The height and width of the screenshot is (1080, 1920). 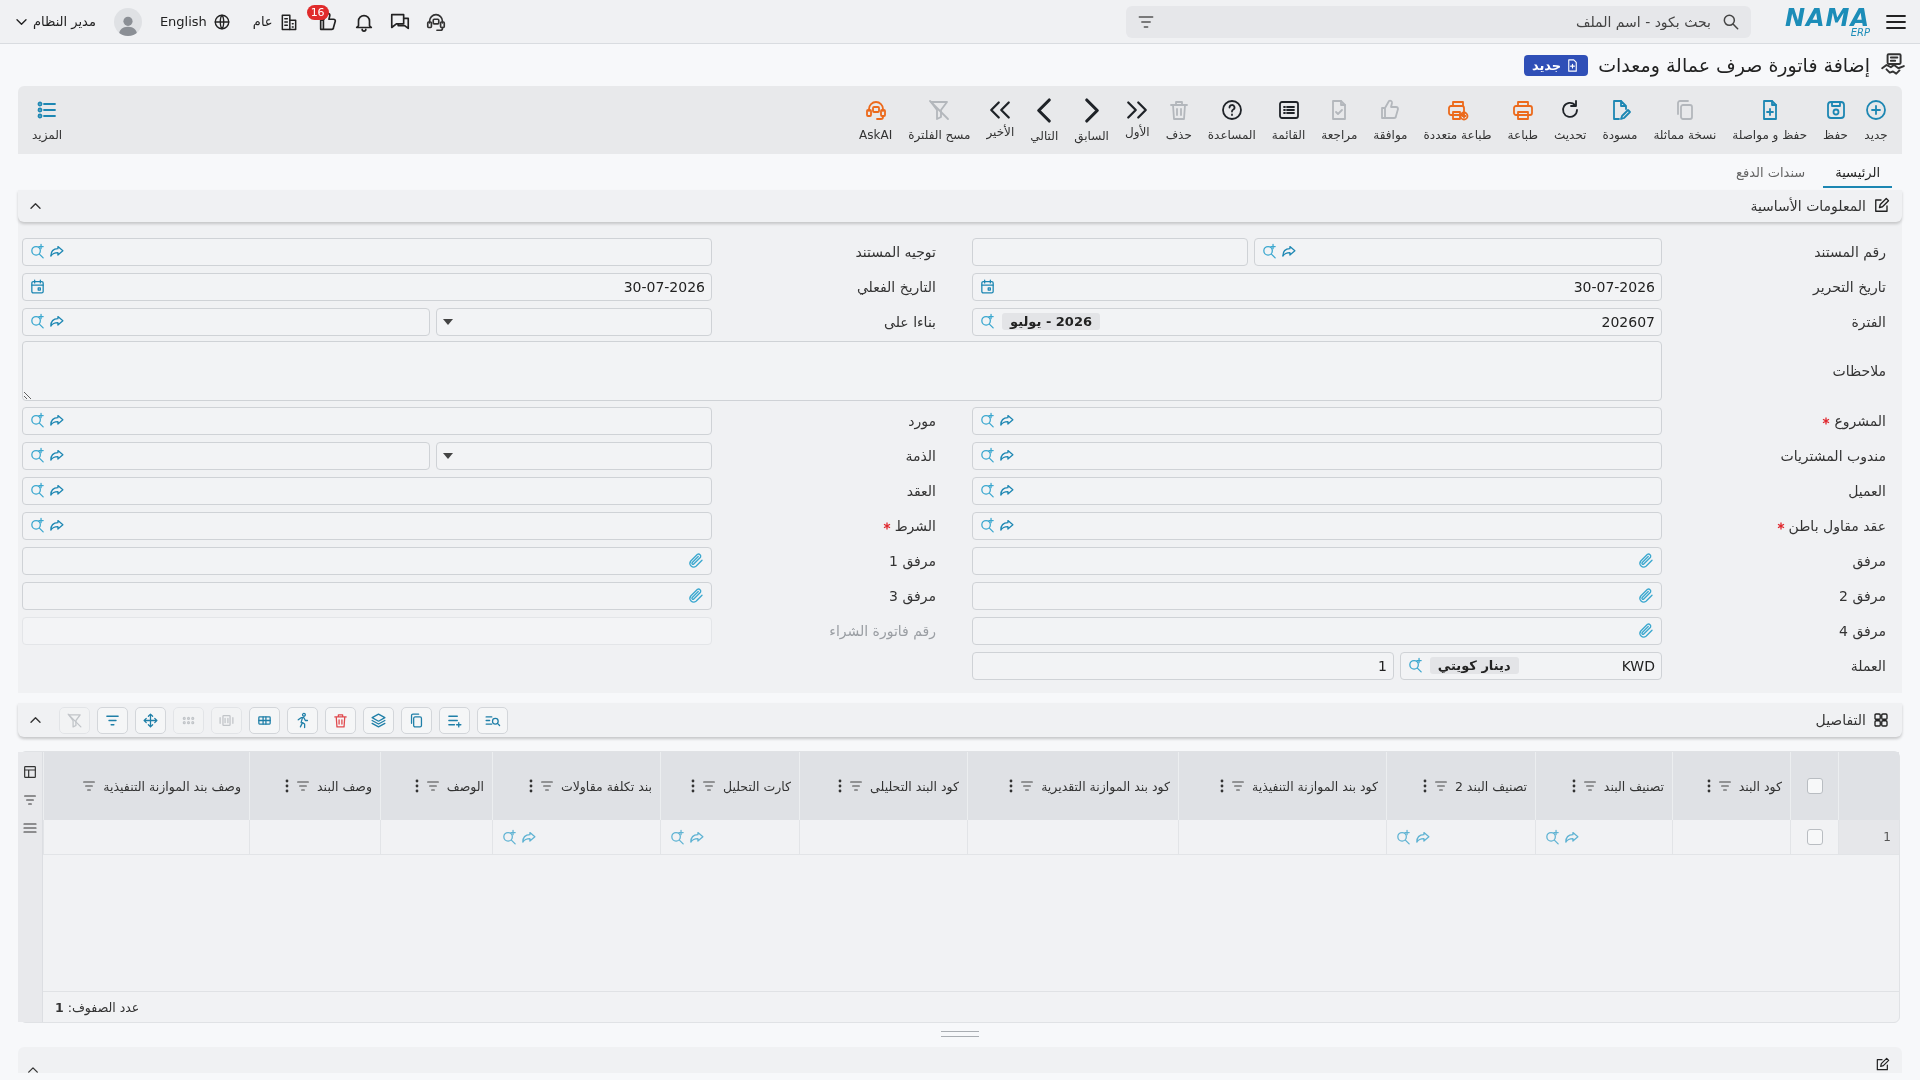 I want to click on search-field: بحث بكود - اسم الملف, so click(x=1438, y=21).